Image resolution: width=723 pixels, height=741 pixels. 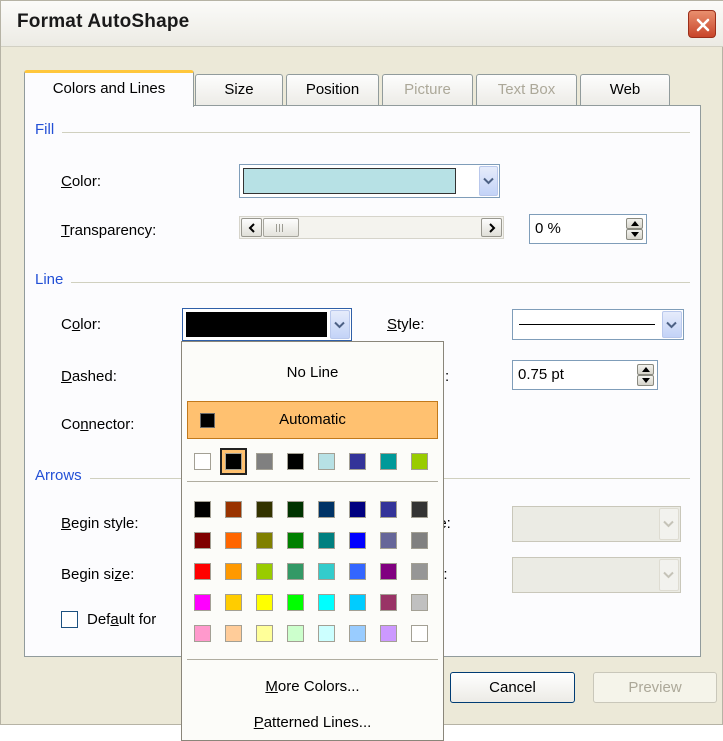 I want to click on arrows-group-title: Arrows, so click(x=62, y=475).